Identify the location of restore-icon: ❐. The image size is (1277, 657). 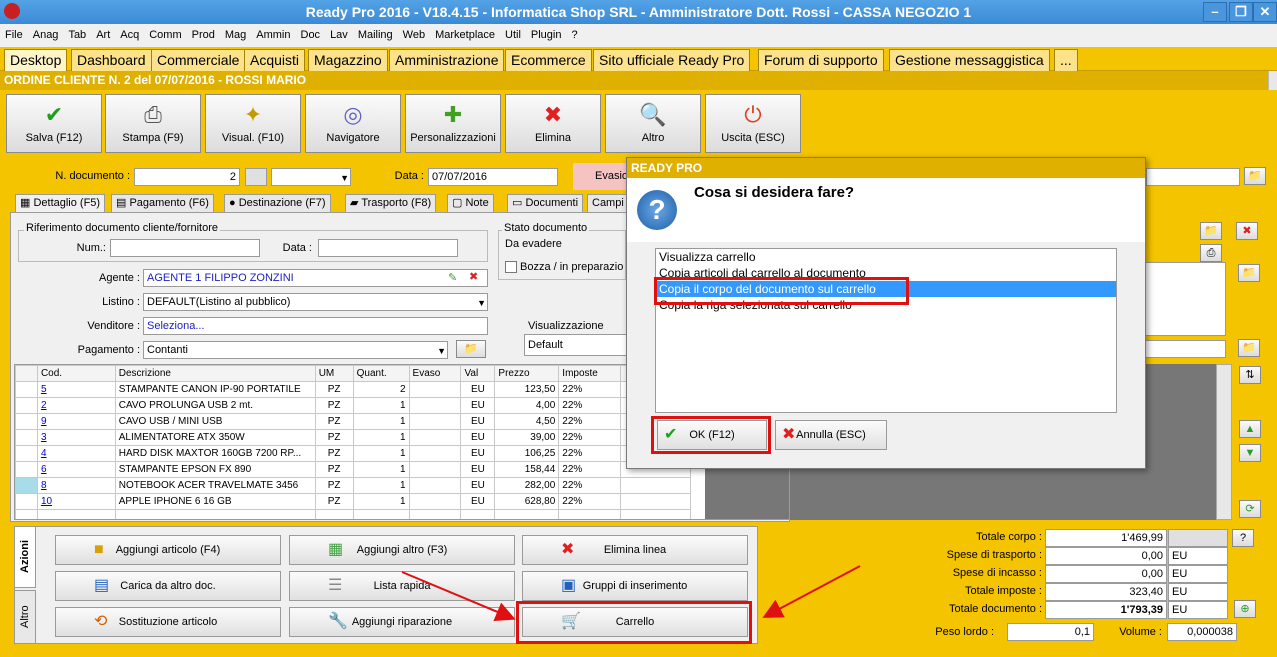
(1241, 12).